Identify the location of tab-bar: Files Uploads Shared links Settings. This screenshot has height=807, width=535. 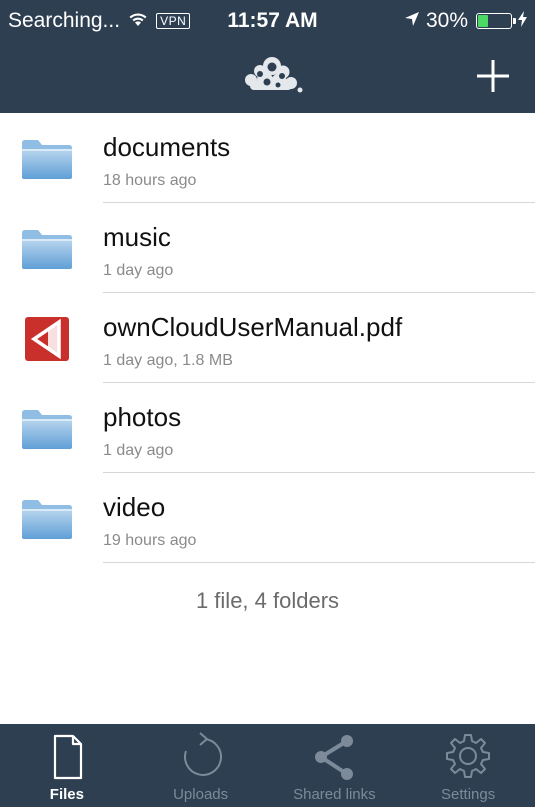
(267, 765).